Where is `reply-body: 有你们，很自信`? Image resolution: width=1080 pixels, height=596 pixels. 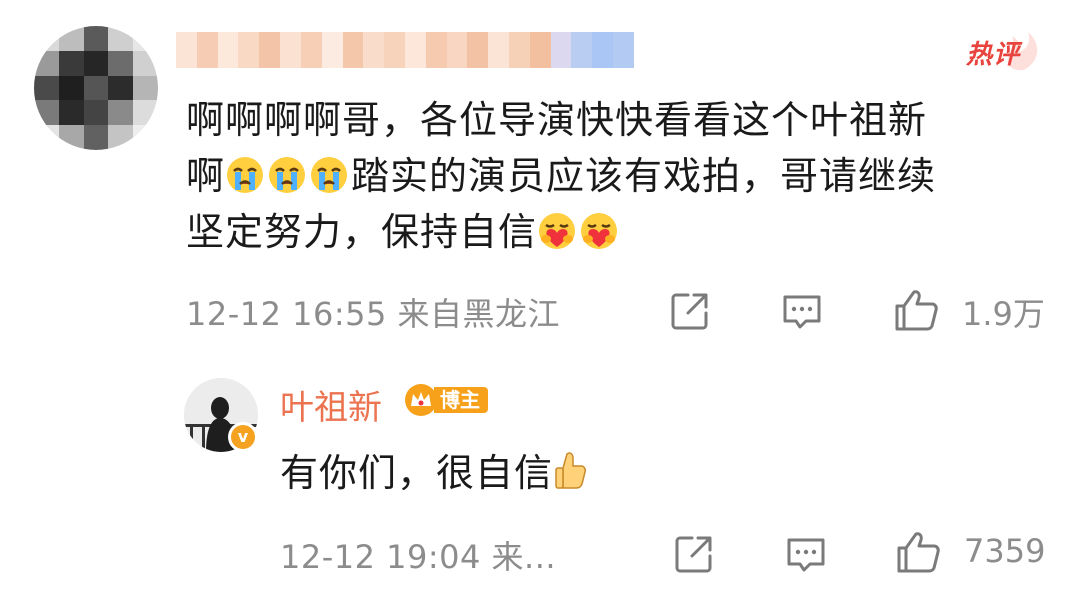
reply-body: 有你们，很自信 is located at coordinates (434, 469).